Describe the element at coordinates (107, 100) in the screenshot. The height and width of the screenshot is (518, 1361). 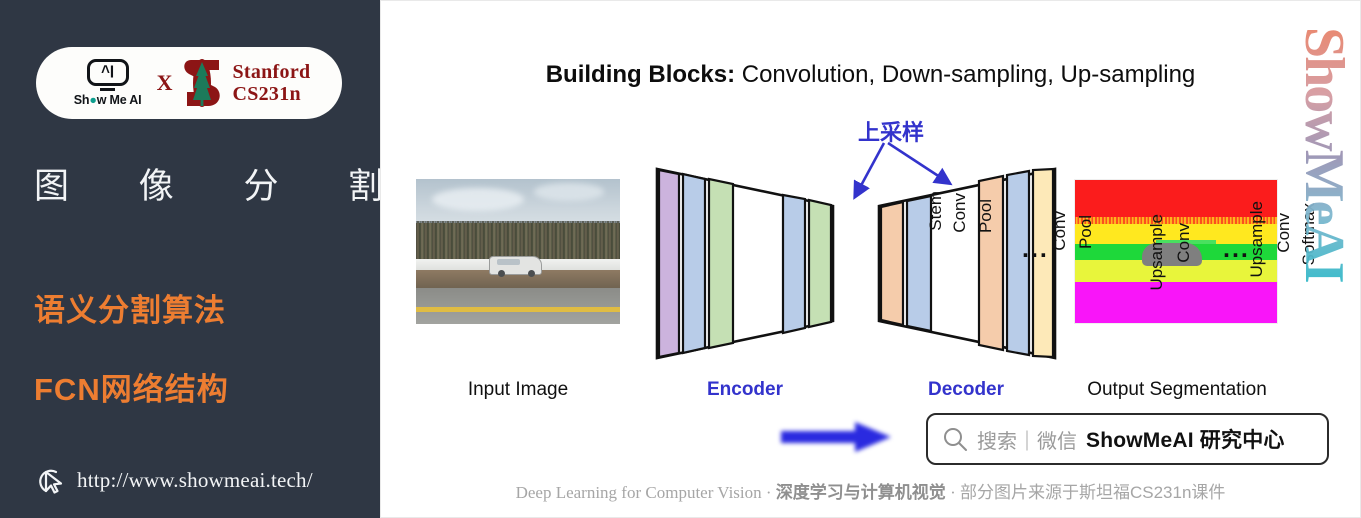
I see `showmeai-logo-label: Sh●w Me AI` at that location.